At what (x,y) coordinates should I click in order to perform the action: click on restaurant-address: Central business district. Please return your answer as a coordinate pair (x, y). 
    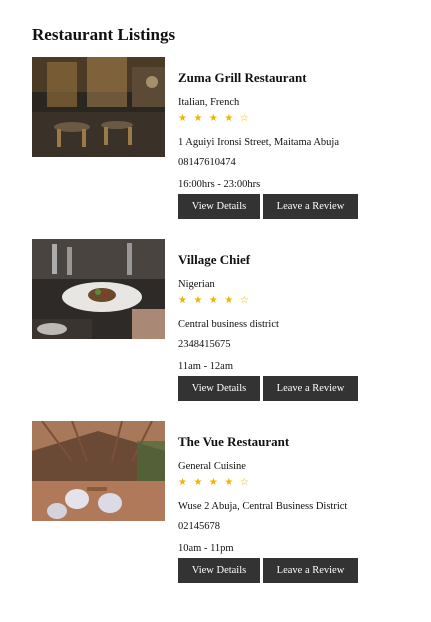
    Looking at the image, I should click on (228, 324).